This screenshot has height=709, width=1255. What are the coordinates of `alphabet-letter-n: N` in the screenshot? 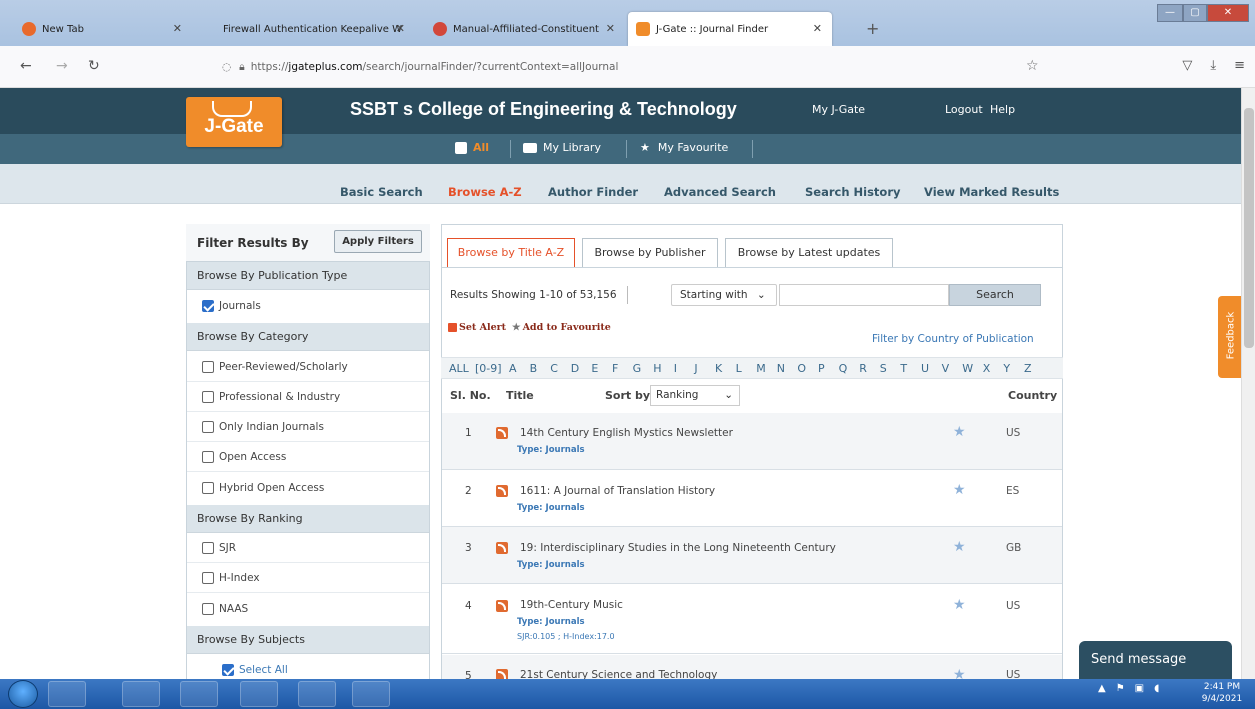 It's located at (781, 368).